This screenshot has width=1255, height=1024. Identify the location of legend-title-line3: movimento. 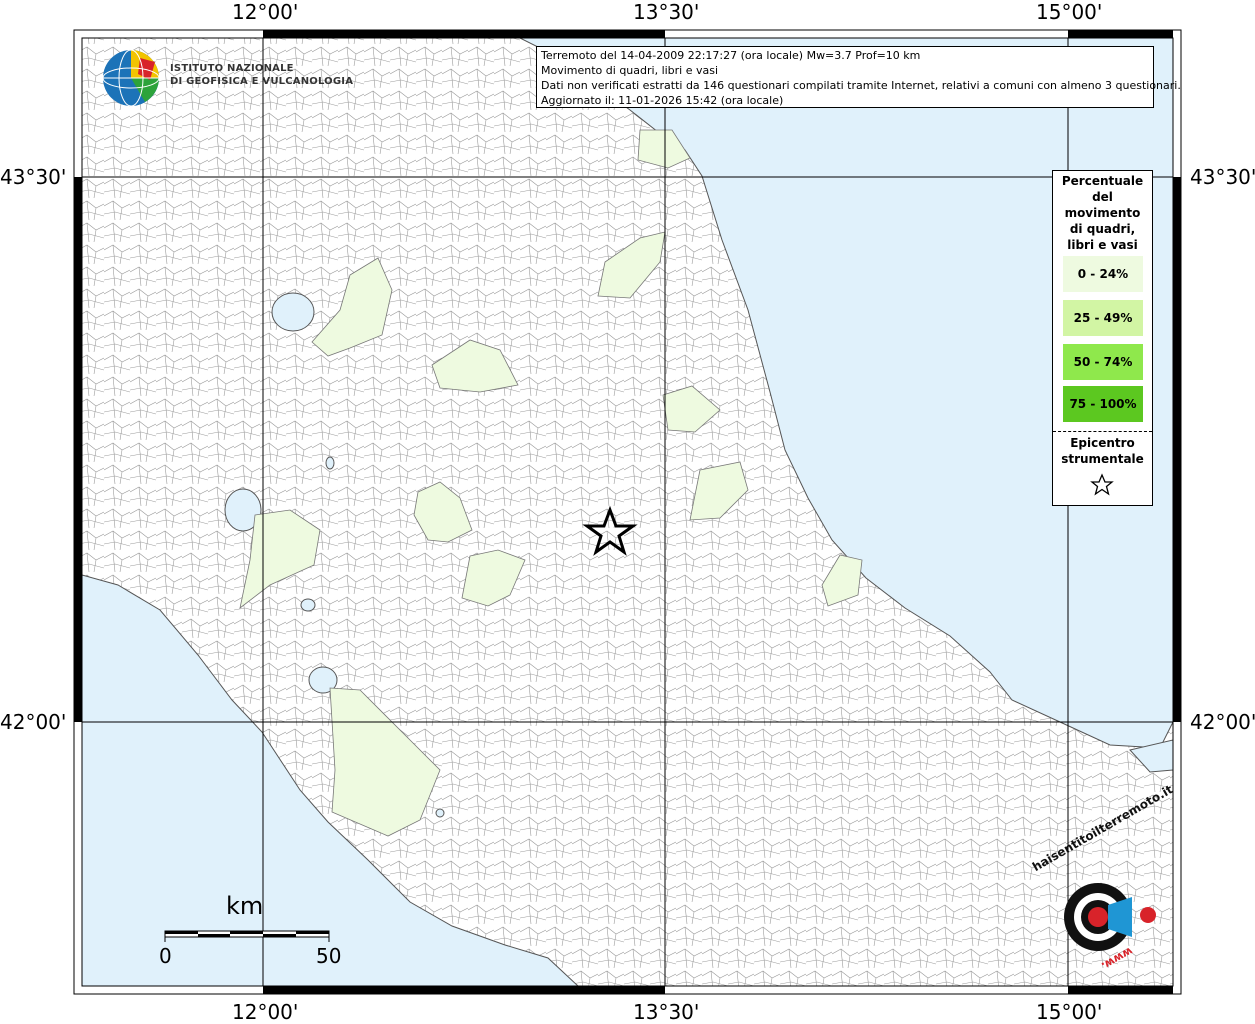
(1102, 213).